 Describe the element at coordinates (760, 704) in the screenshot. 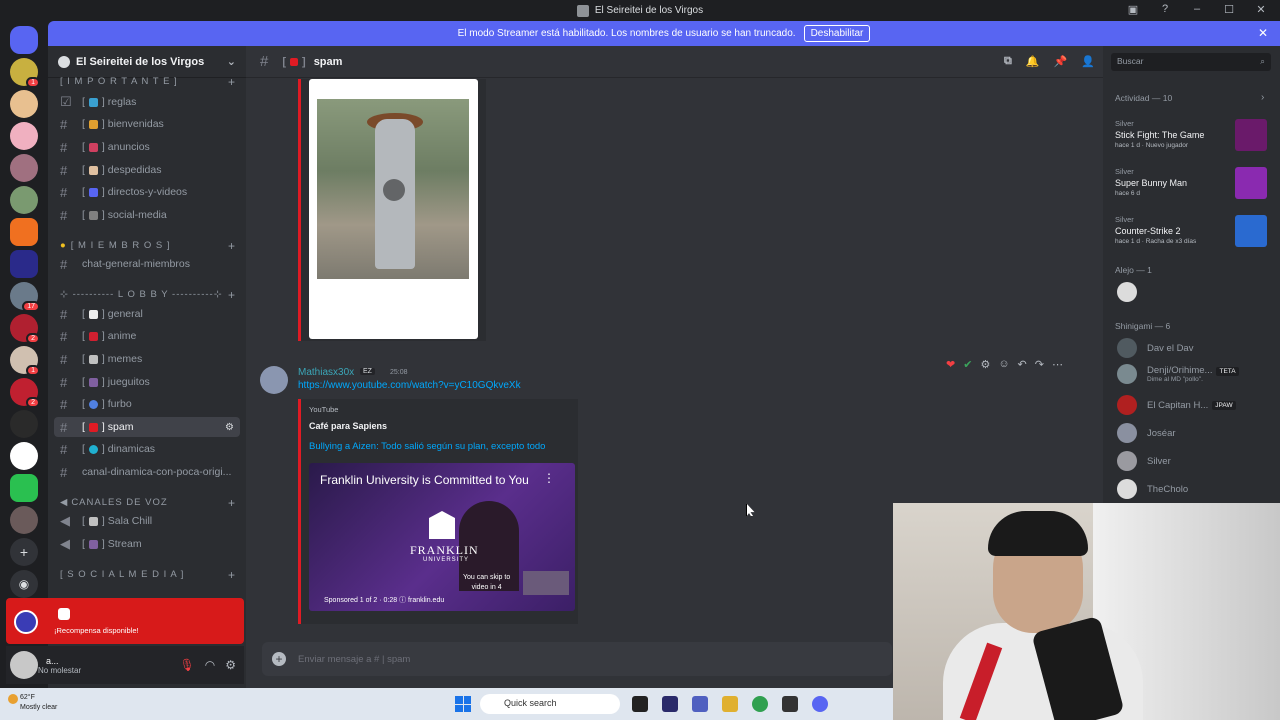

I see `chrome-icon` at that location.